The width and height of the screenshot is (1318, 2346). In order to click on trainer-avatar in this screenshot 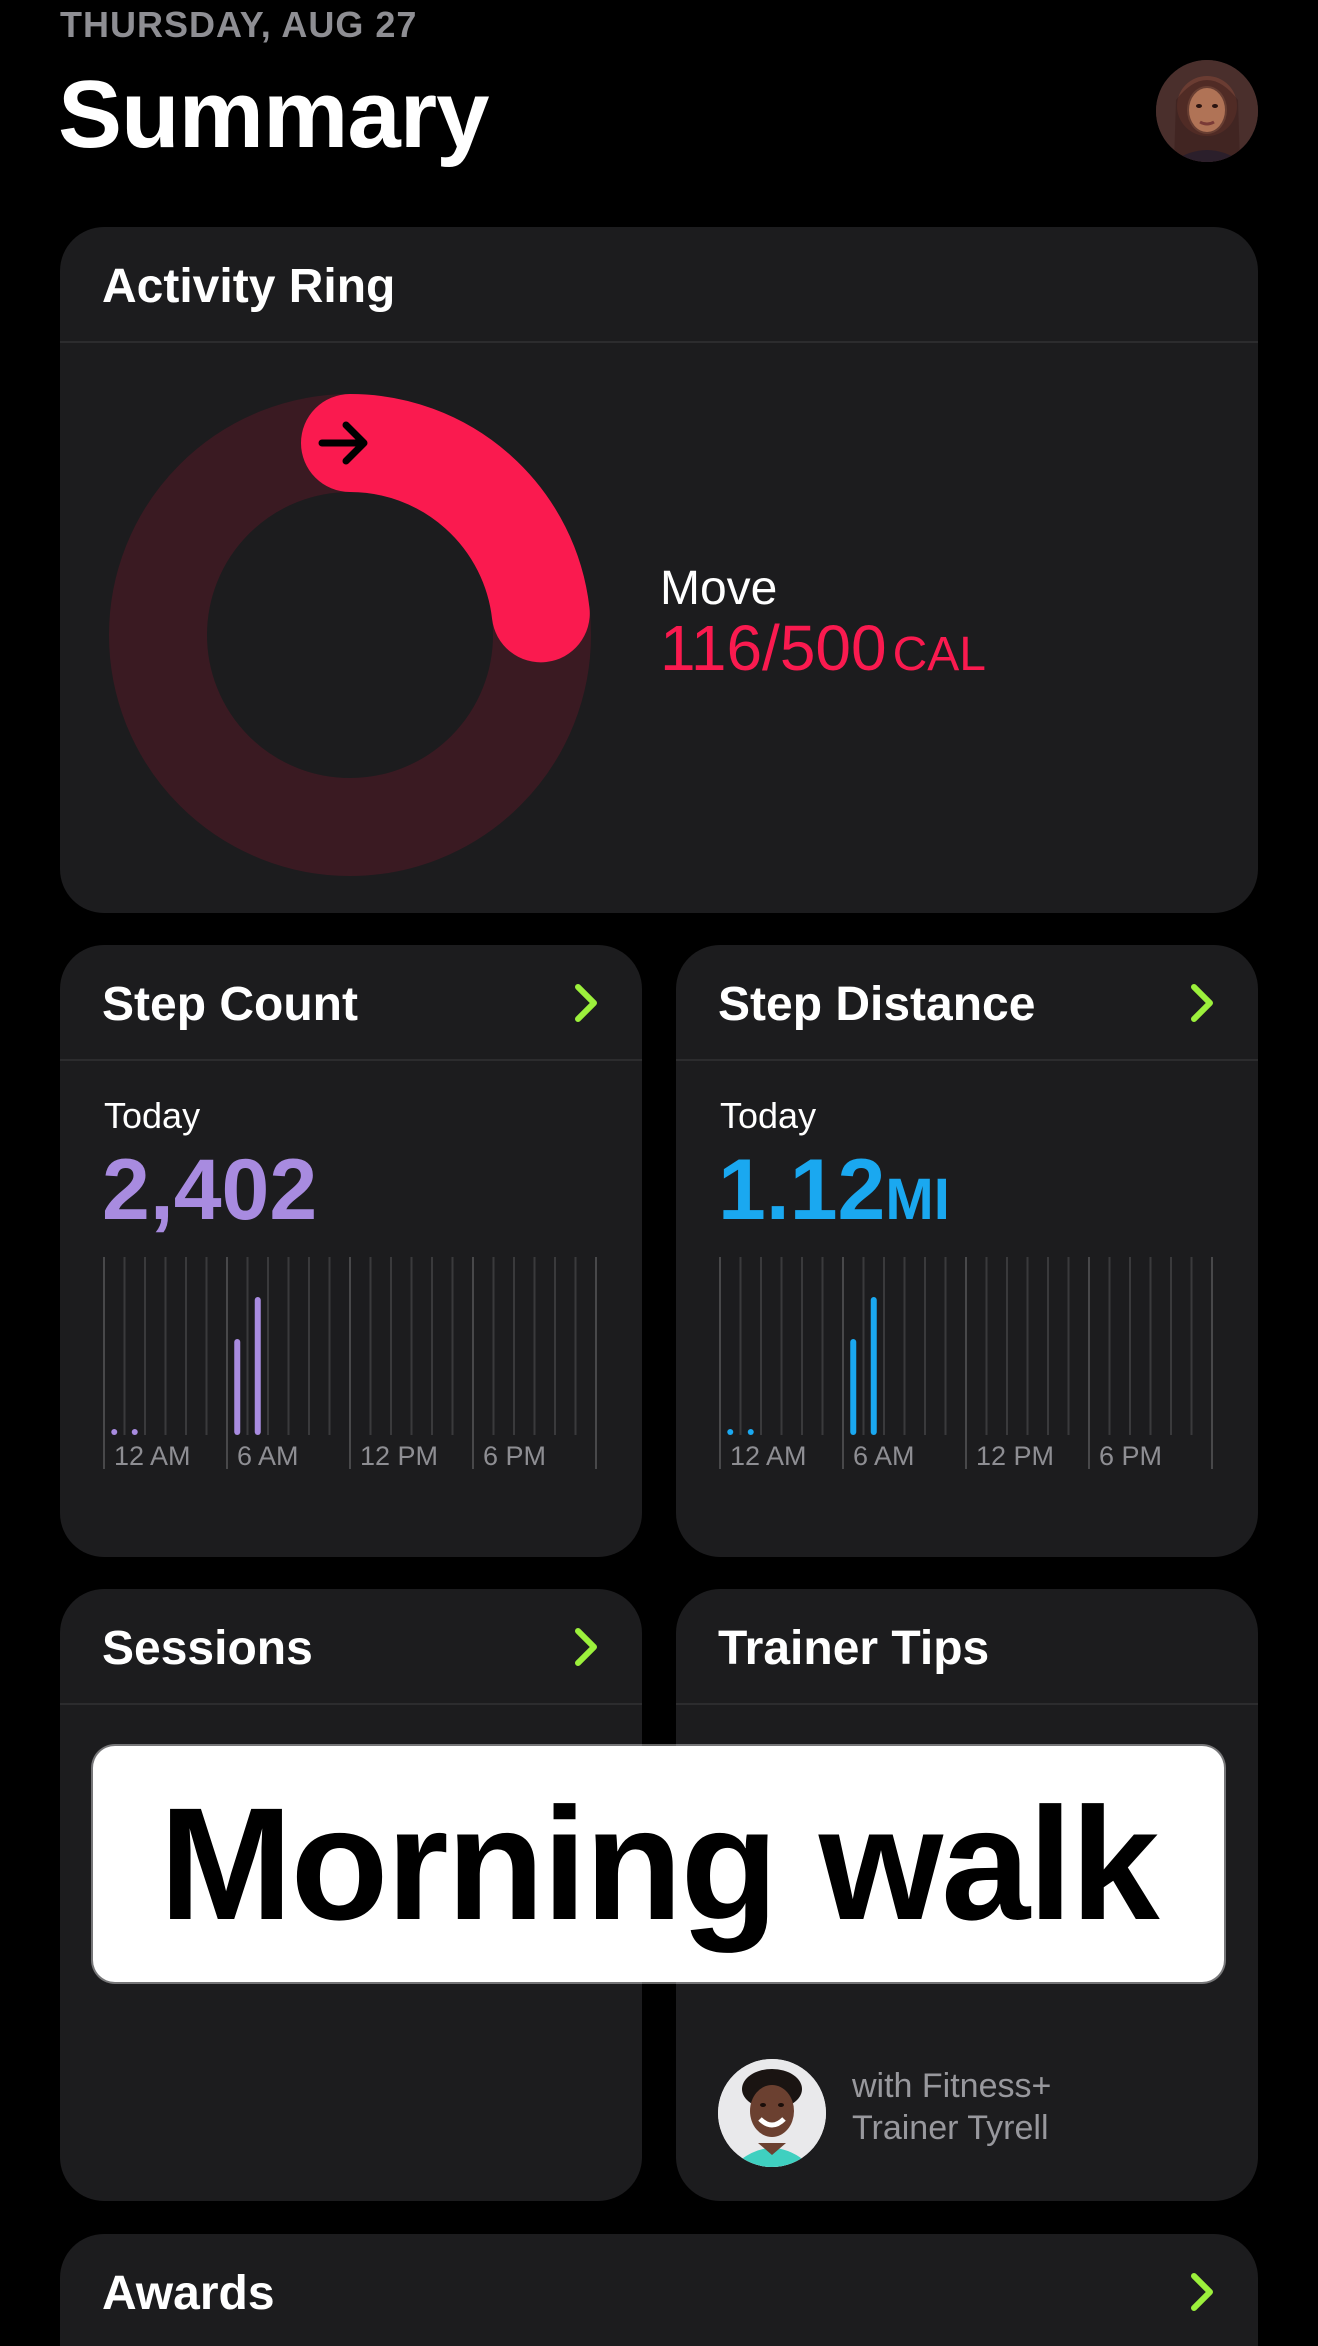, I will do `click(772, 2113)`.